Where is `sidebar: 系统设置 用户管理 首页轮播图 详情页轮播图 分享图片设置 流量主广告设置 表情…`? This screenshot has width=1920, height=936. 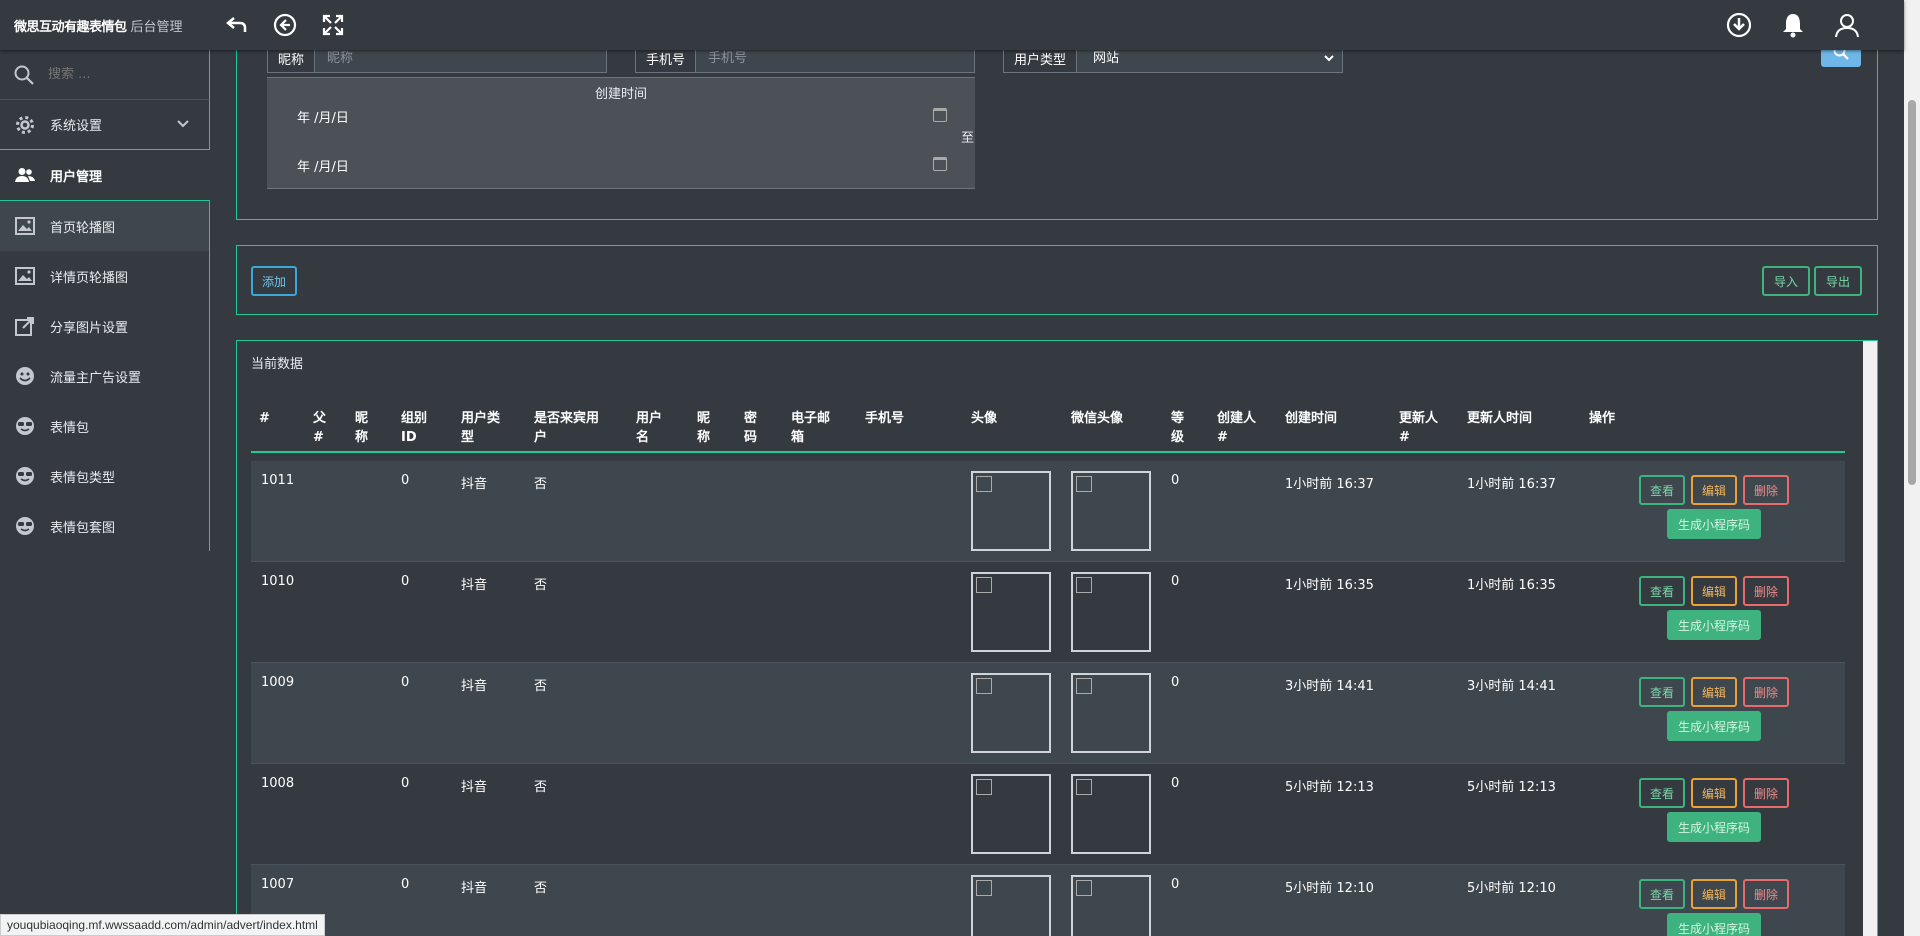
sidebar: 系统设置 用户管理 首页轮播图 详情页轮播图 分享图片设置 流量主广告设置 表情… is located at coordinates (105, 493).